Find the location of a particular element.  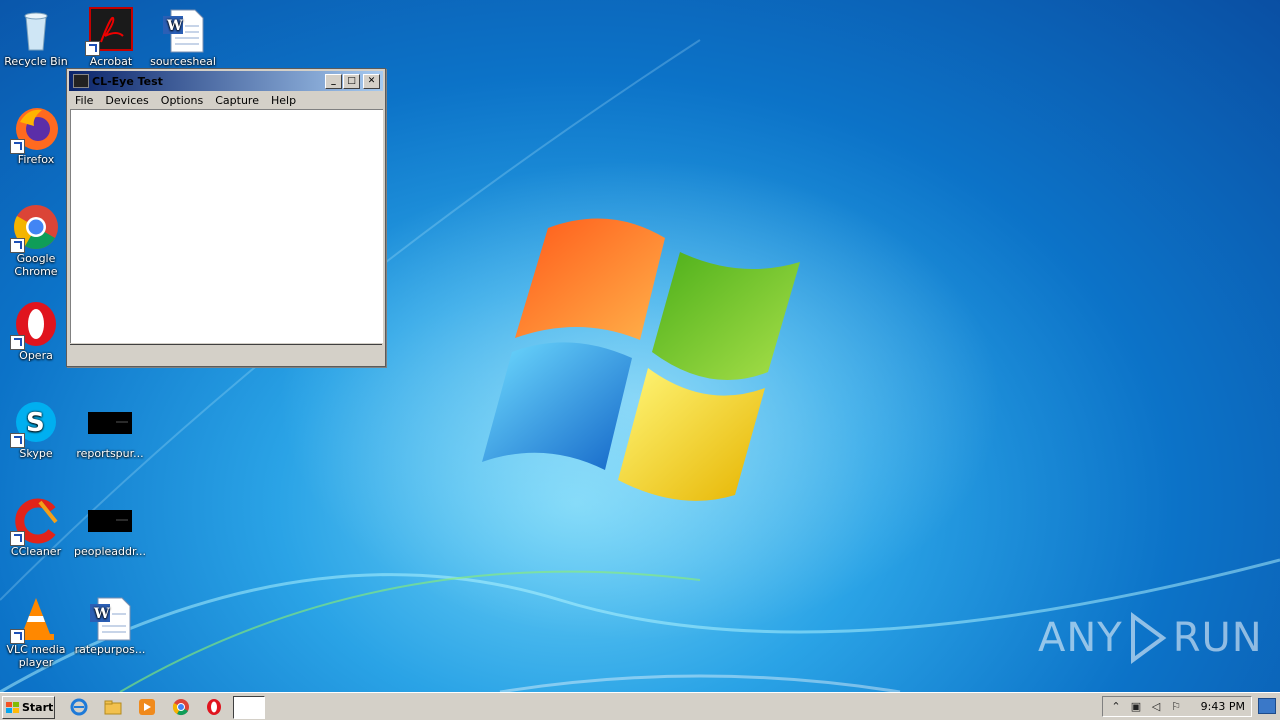

internet-explorer-icon is located at coordinates (79, 707).